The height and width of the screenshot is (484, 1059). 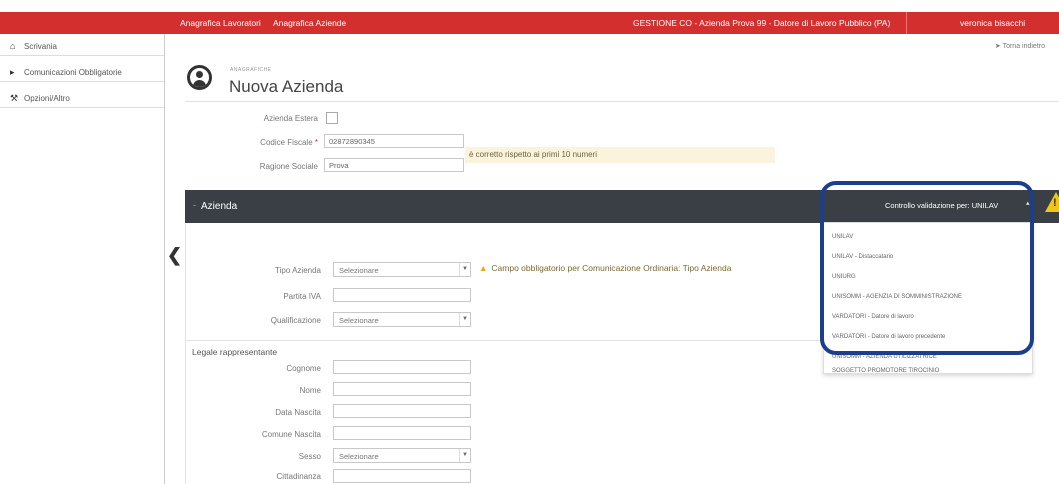 I want to click on qualificazione-select: Selezionare ▼, so click(x=402, y=319).